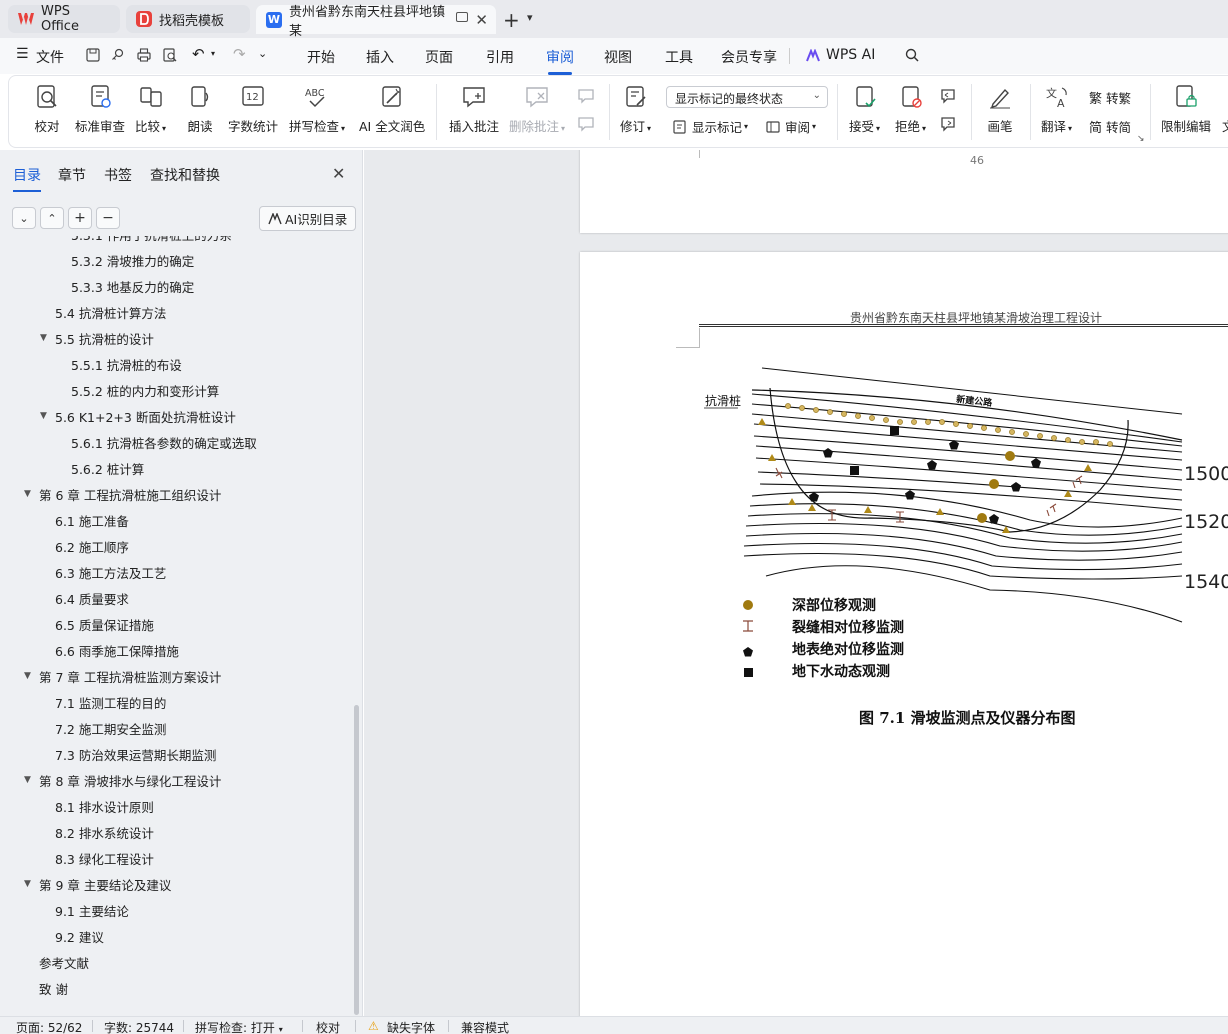 The width and height of the screenshot is (1228, 1034). Describe the element at coordinates (108, 218) in the screenshot. I see `remove-heading-button: −` at that location.